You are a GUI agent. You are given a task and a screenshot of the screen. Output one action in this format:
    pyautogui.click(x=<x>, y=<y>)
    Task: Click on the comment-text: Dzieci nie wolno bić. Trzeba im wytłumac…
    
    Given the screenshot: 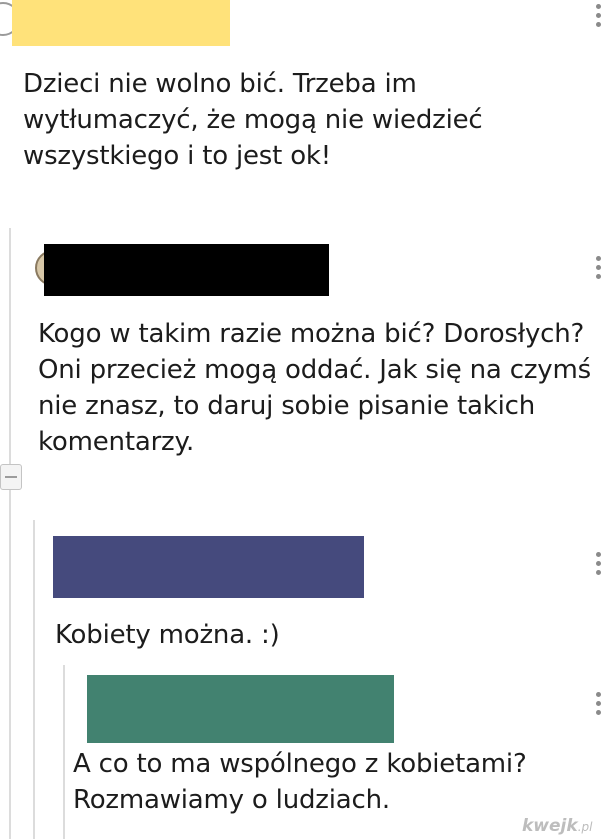 What is the action you would take?
    pyautogui.click(x=253, y=120)
    